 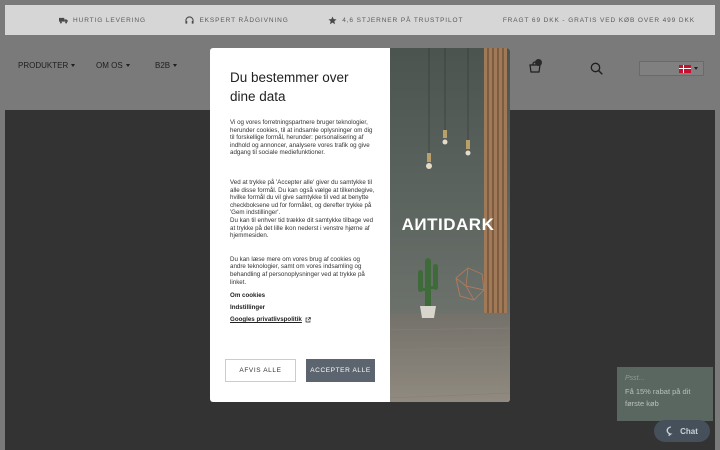 I want to click on nav-menu: PRODUKTER OM OS B2B, so click(x=98, y=65).